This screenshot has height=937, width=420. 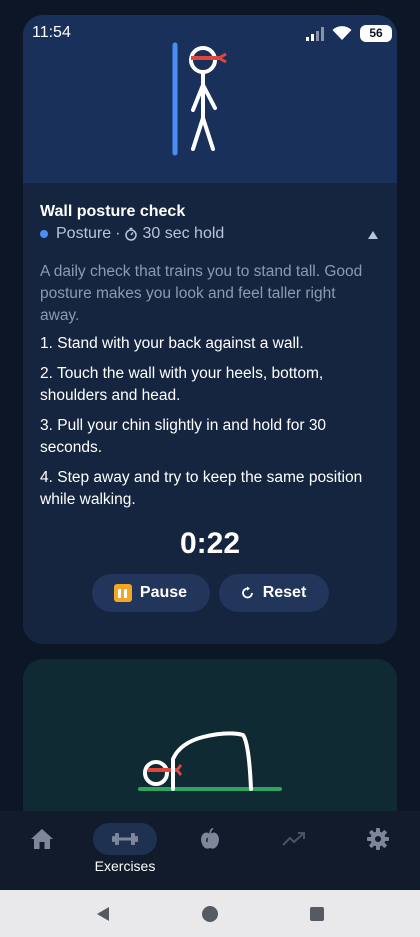 I want to click on reset-icon, so click(x=247, y=592).